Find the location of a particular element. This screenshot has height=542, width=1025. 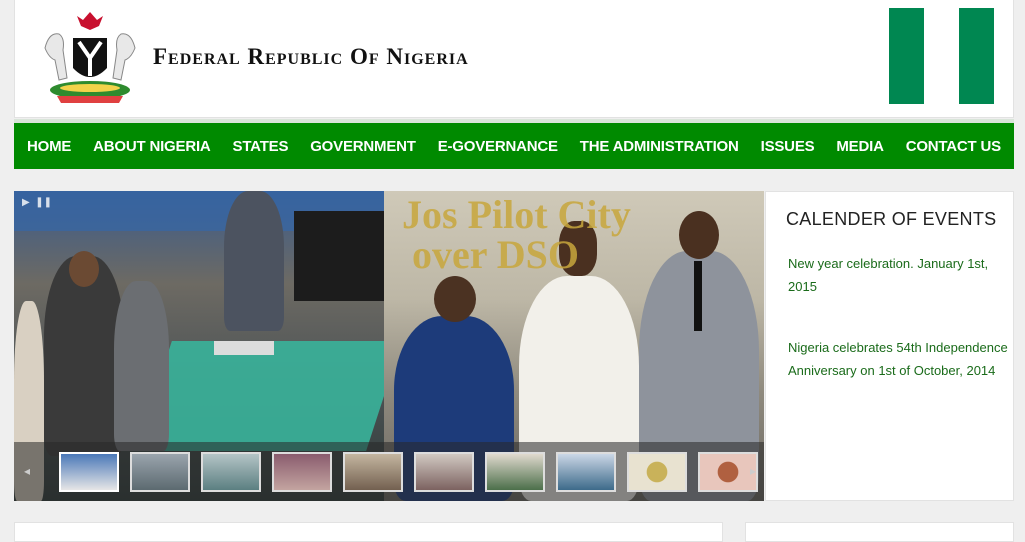

event-link: New year celebration. January 1st, 2015 is located at coordinates (899, 275).